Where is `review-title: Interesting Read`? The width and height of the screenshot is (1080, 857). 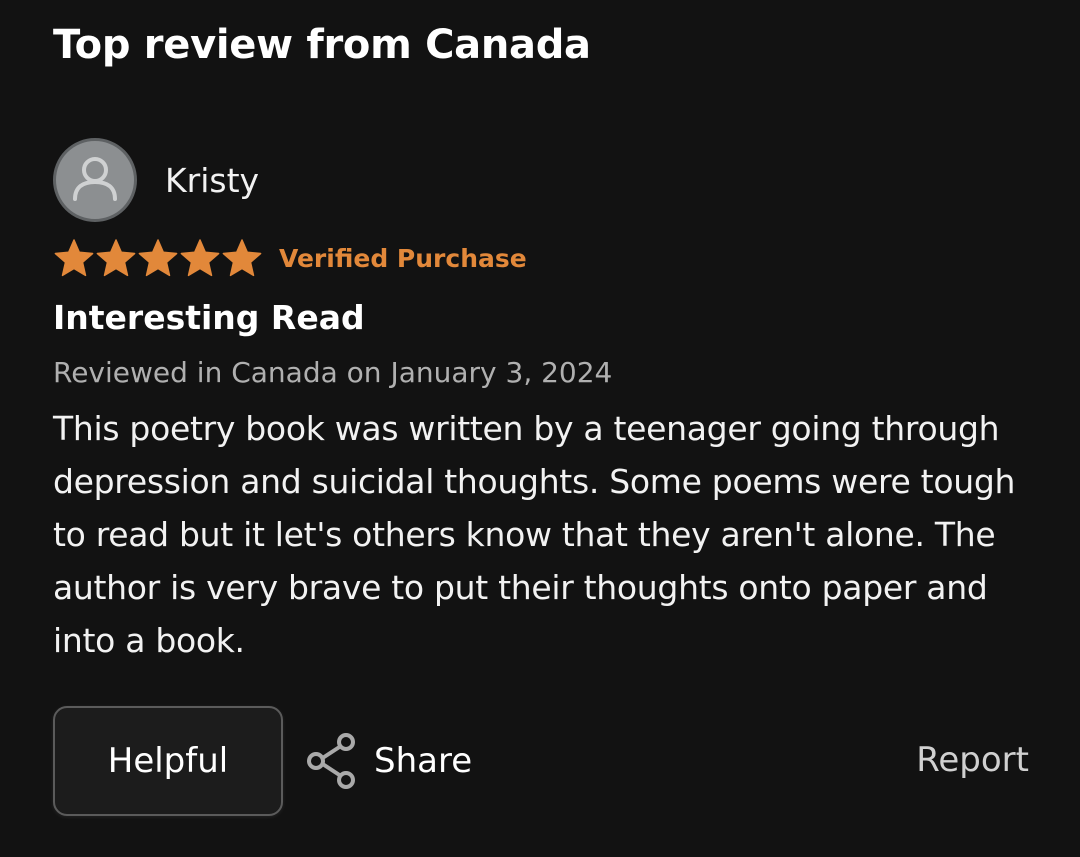 review-title: Interesting Read is located at coordinates (209, 317).